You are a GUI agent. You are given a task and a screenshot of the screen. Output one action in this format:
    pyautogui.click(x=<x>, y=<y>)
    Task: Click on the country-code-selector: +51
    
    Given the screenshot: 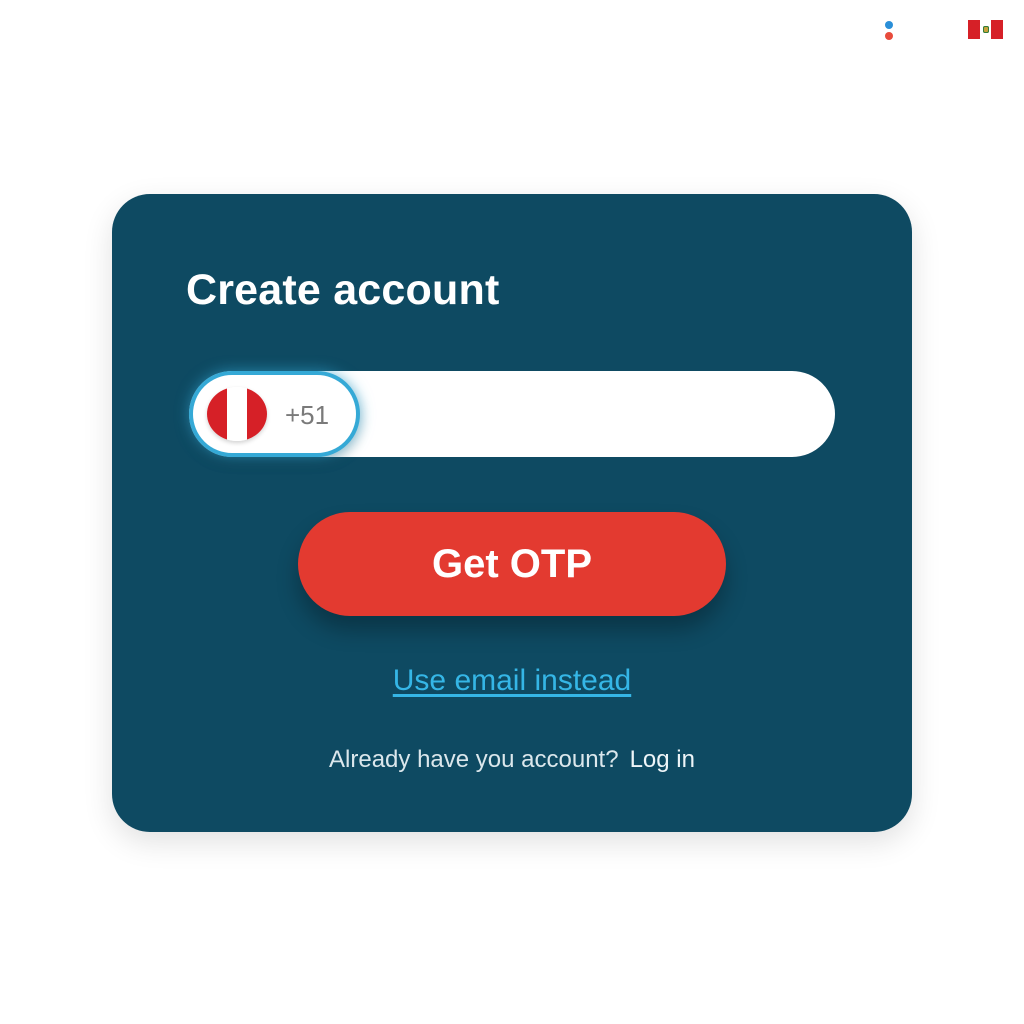 What is the action you would take?
    pyautogui.click(x=274, y=414)
    